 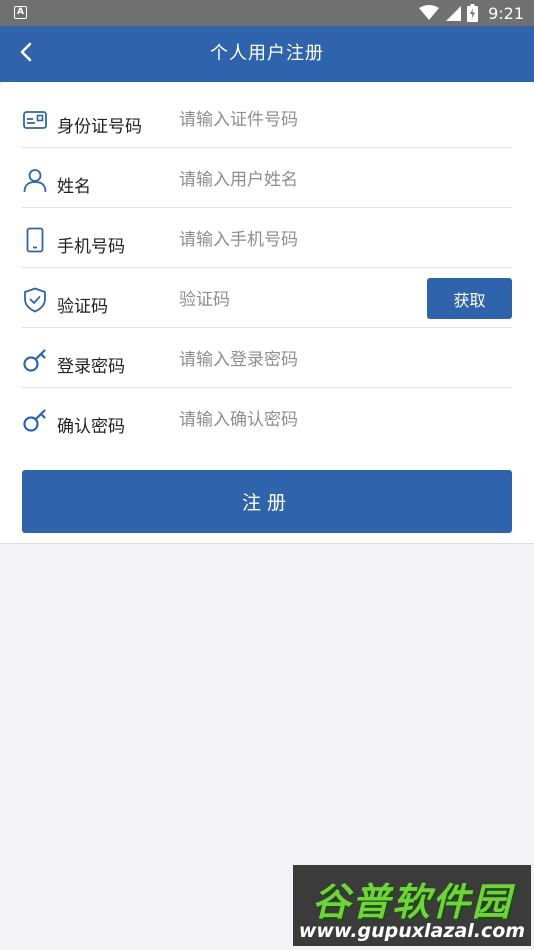 I want to click on shield-check-icon, so click(x=35, y=300).